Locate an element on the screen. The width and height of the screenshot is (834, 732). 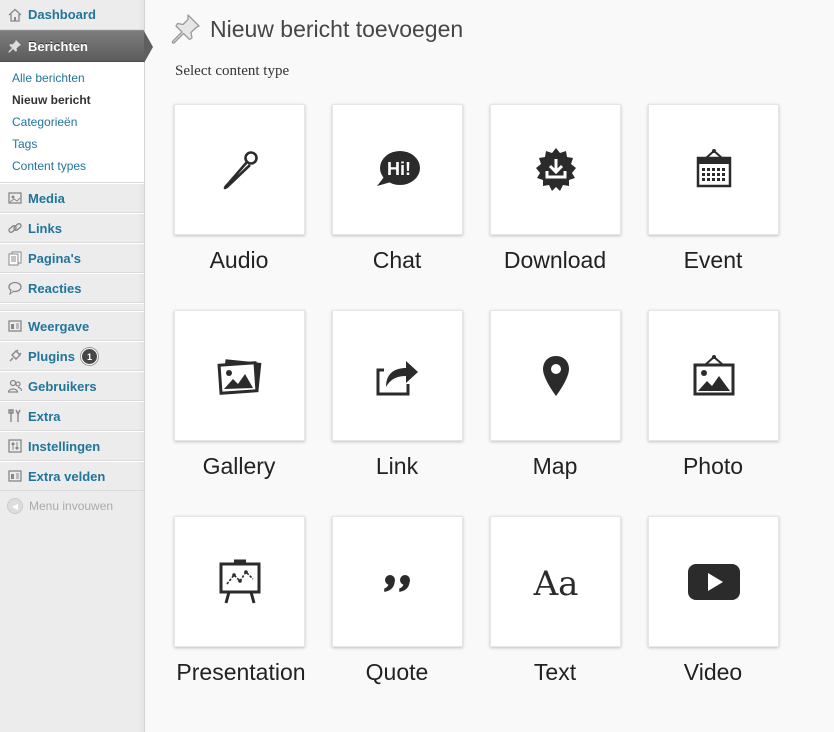
media-icon is located at coordinates (15, 198).